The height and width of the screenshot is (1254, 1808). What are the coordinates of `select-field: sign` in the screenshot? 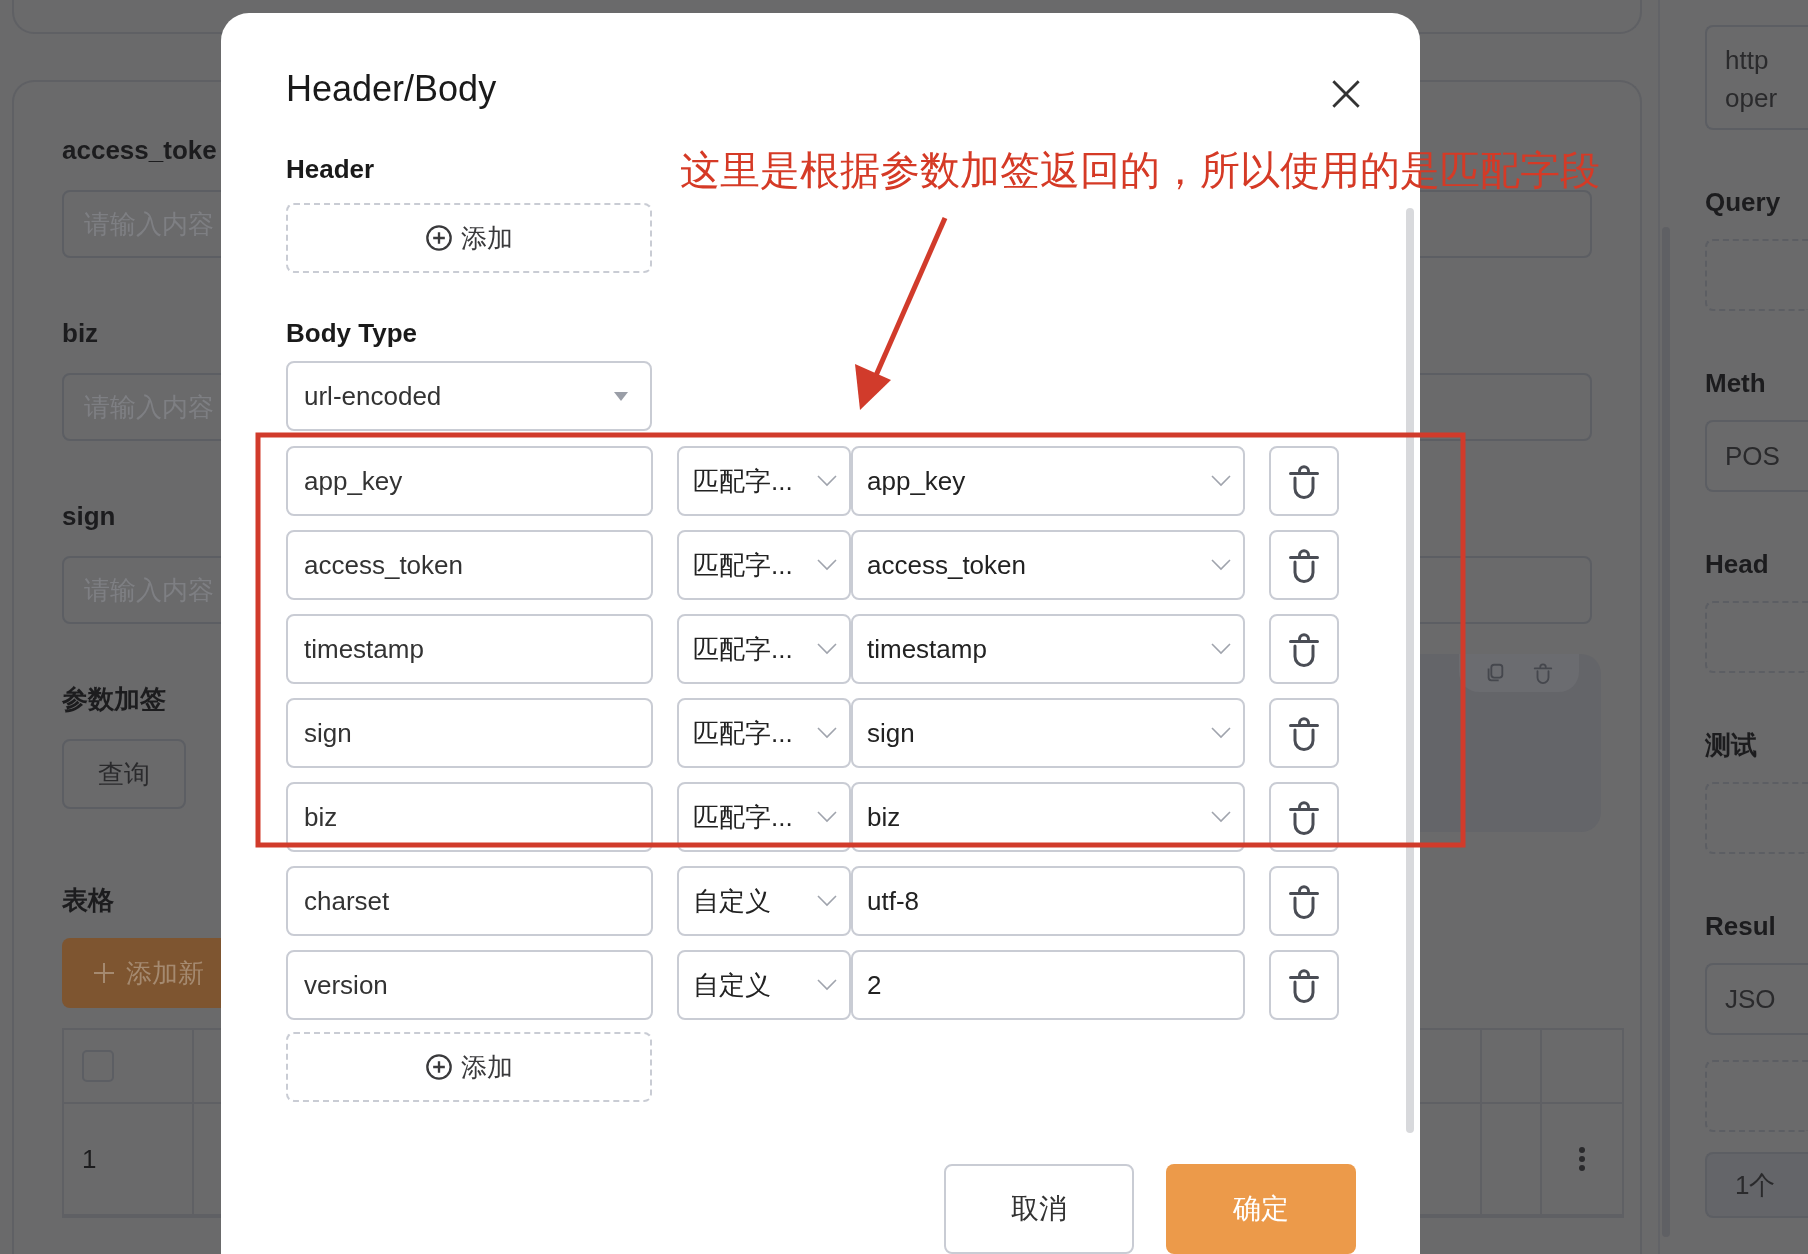 It's located at (1048, 733).